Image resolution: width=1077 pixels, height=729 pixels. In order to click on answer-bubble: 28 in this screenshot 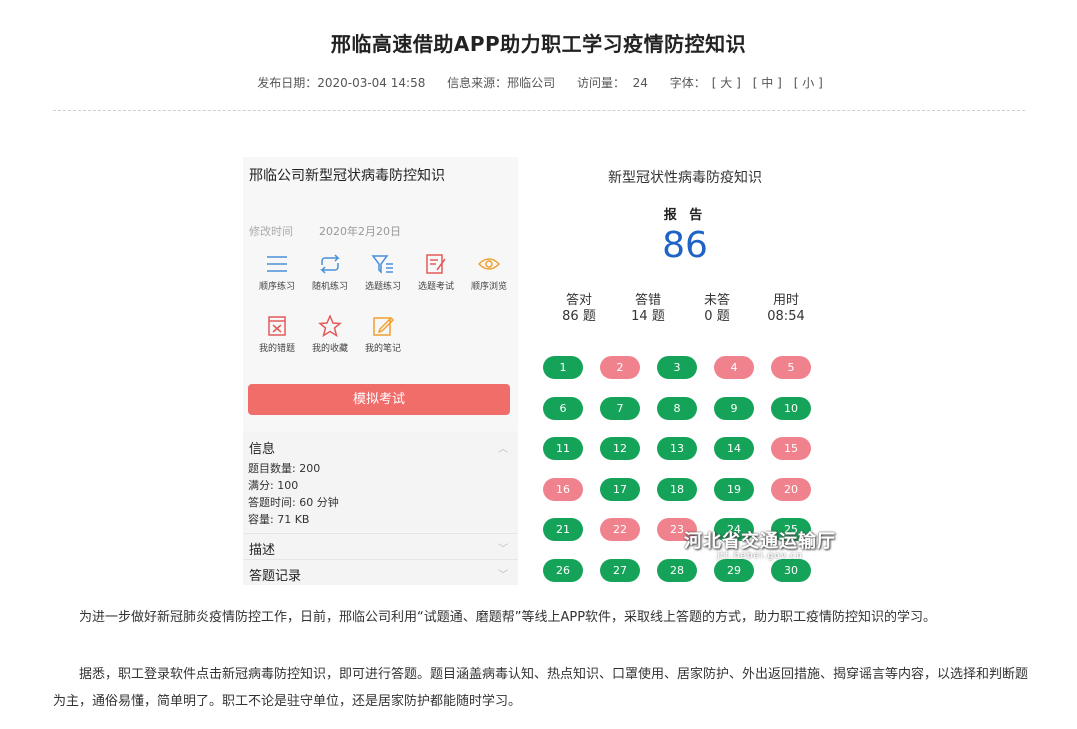, I will do `click(677, 570)`.